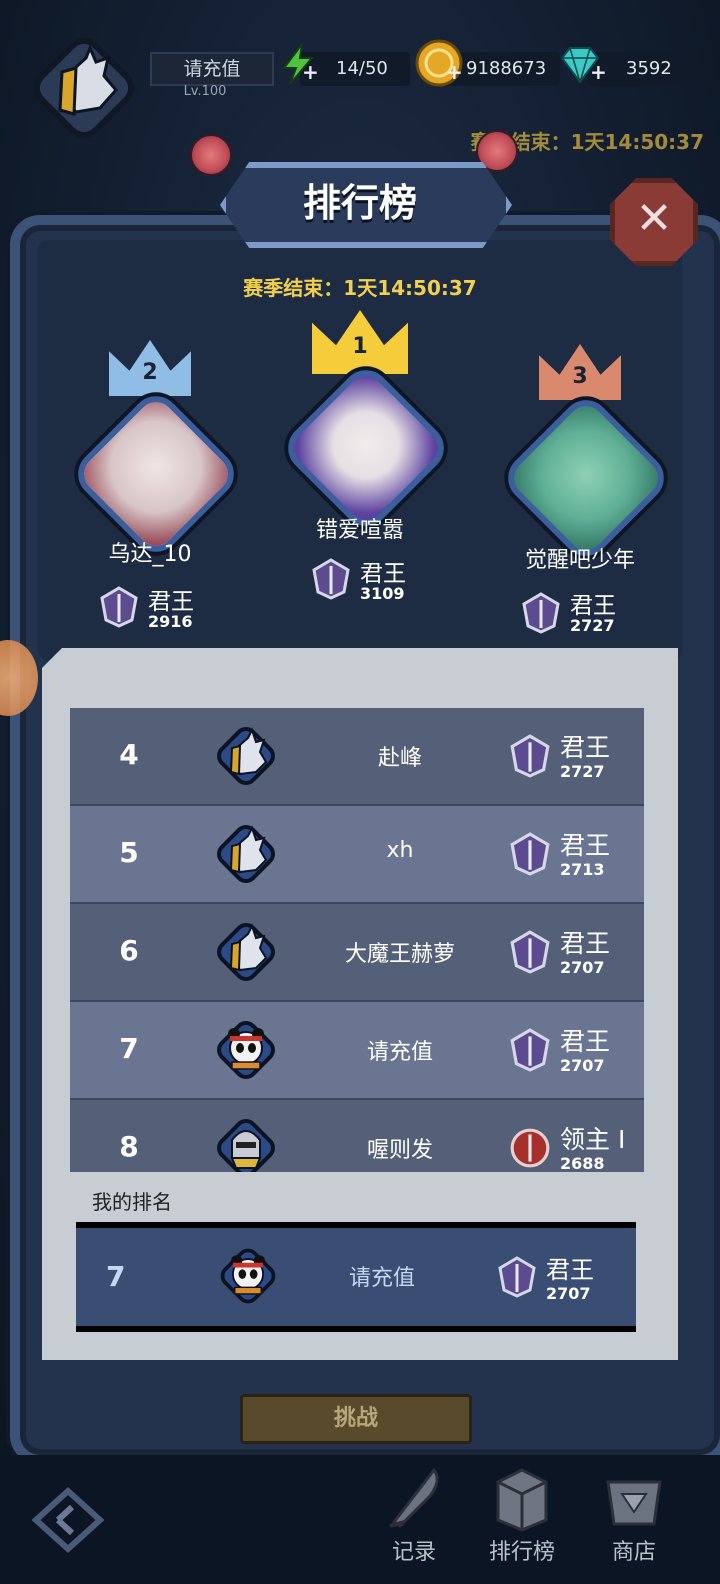 The width and height of the screenshot is (720, 1584). I want to click on nav-label: 排行榜, so click(521, 1552).